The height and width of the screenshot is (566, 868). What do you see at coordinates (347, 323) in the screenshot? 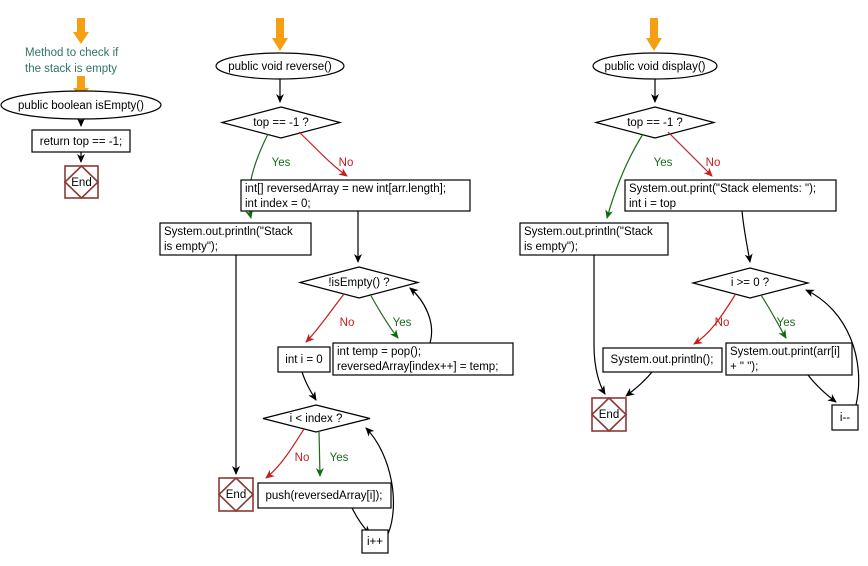
I see `label-not-empty-no: No` at bounding box center [347, 323].